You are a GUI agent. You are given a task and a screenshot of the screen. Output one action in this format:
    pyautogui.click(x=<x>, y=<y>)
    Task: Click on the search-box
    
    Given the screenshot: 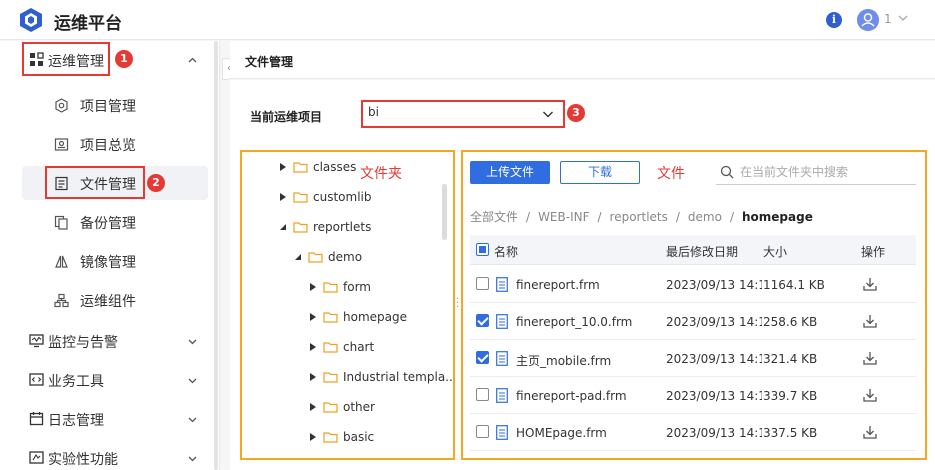 What is the action you would take?
    pyautogui.click(x=816, y=172)
    